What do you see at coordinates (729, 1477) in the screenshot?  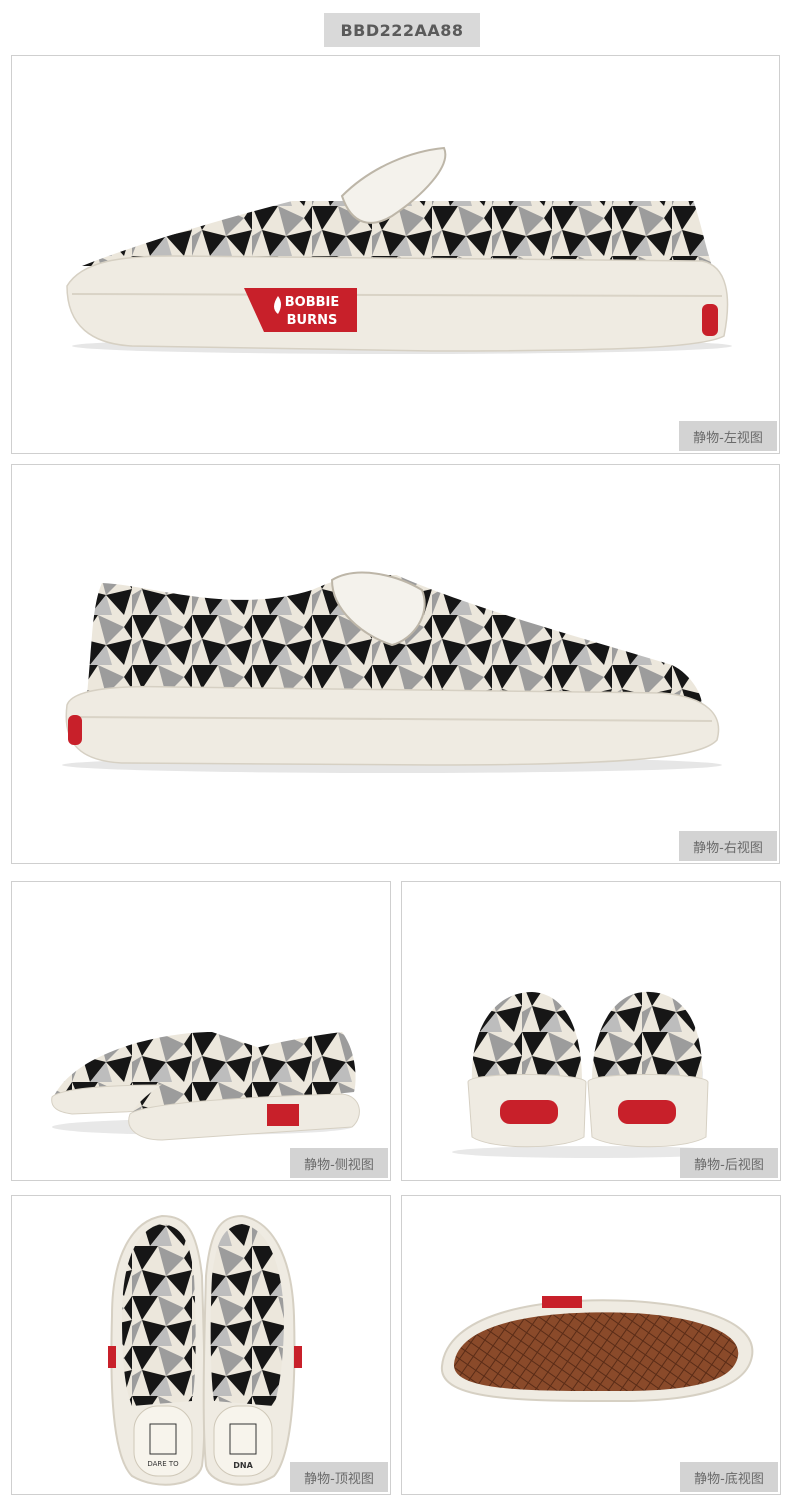 I see `view-label-bottom: 静物-底视图` at bounding box center [729, 1477].